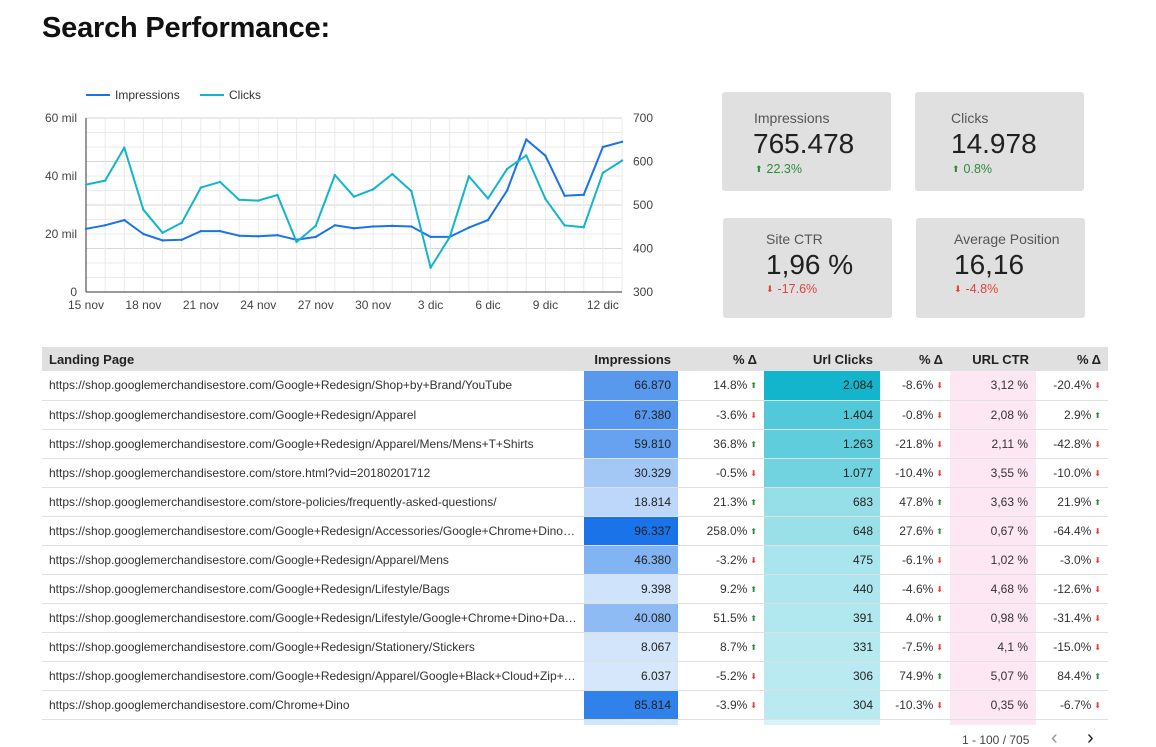  Describe the element at coordinates (976, 289) in the screenshot. I see `scorecard-delta: ⬇ -4.8%` at that location.